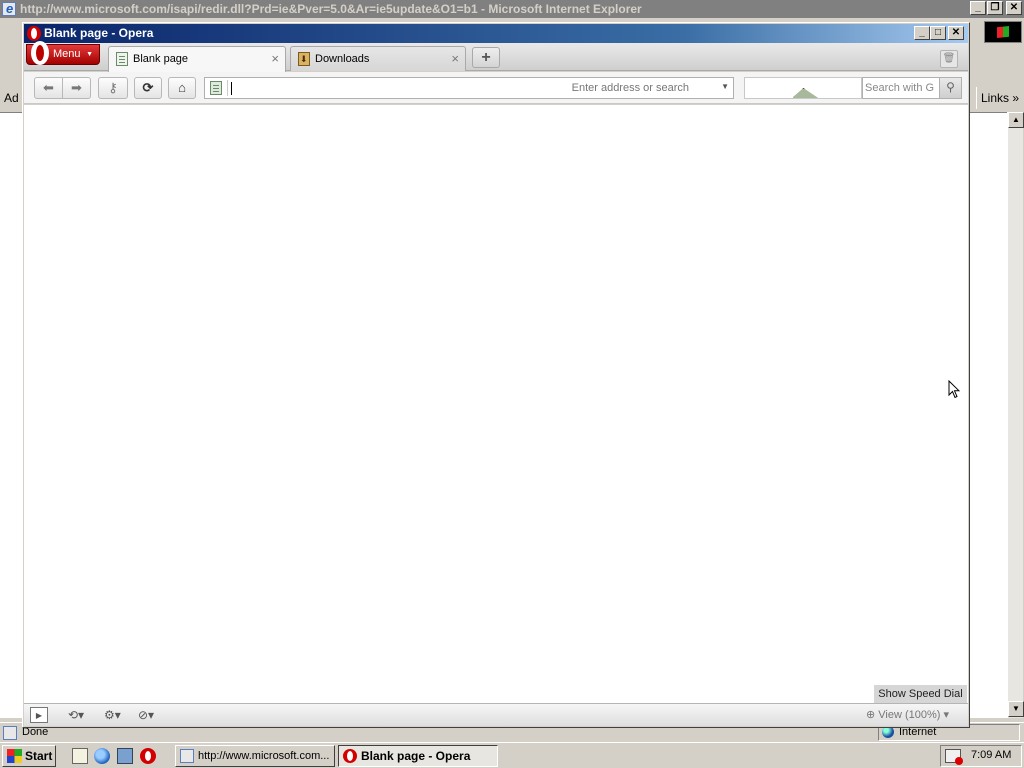 The height and width of the screenshot is (768, 1024). What do you see at coordinates (227, 88) in the screenshot?
I see `address-separator` at bounding box center [227, 88].